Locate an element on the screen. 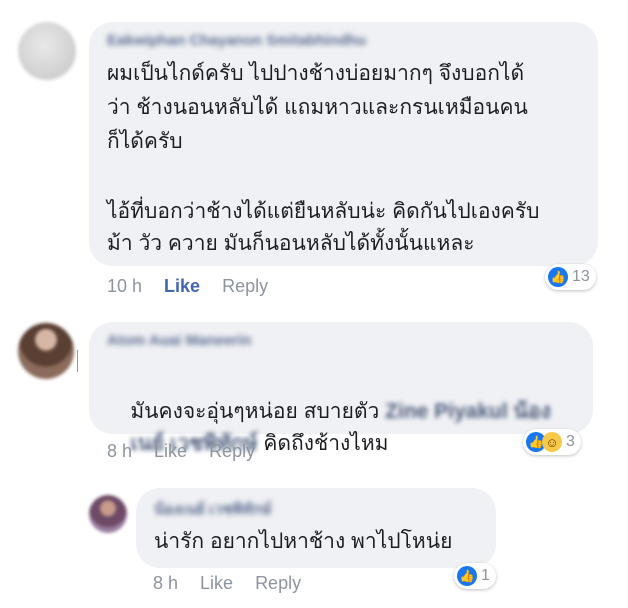 This screenshot has width=628, height=608. comment-author: Eakwiphan Chayanon Smitabhindhu is located at coordinates (236, 40).